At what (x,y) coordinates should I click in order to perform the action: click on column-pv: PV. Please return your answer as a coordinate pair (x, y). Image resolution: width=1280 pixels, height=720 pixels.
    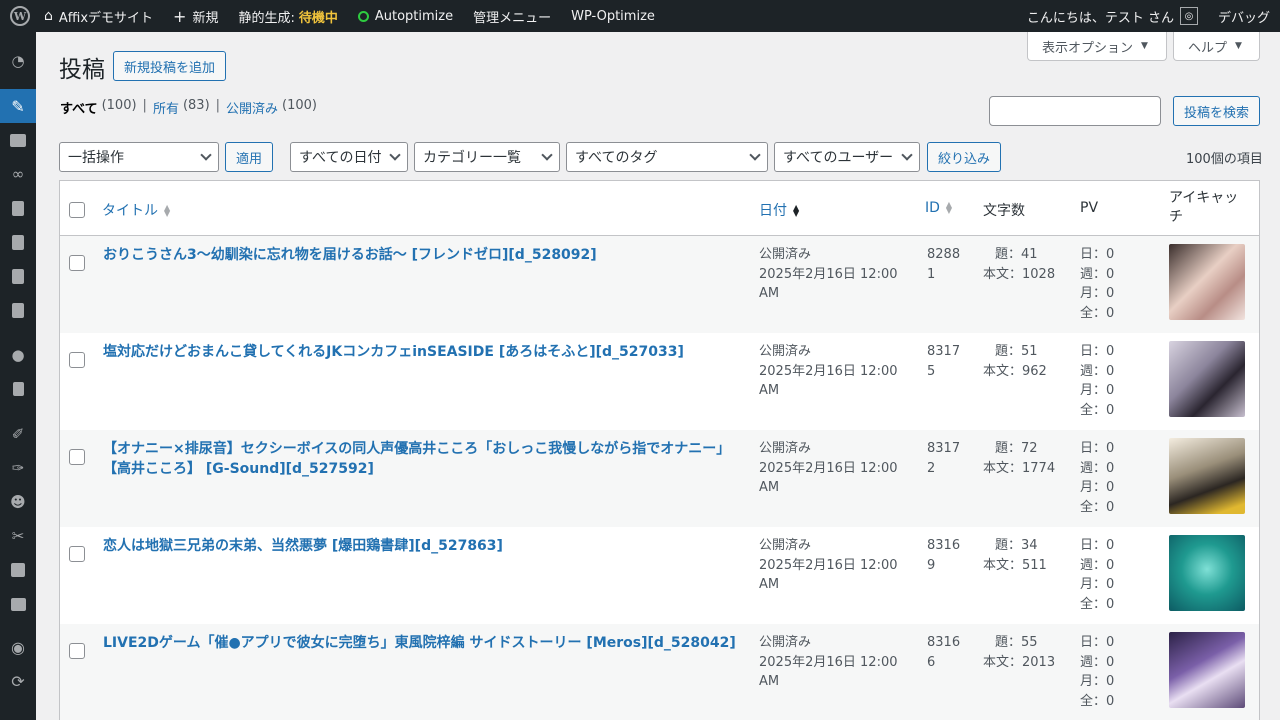
    Looking at the image, I should click on (1089, 208).